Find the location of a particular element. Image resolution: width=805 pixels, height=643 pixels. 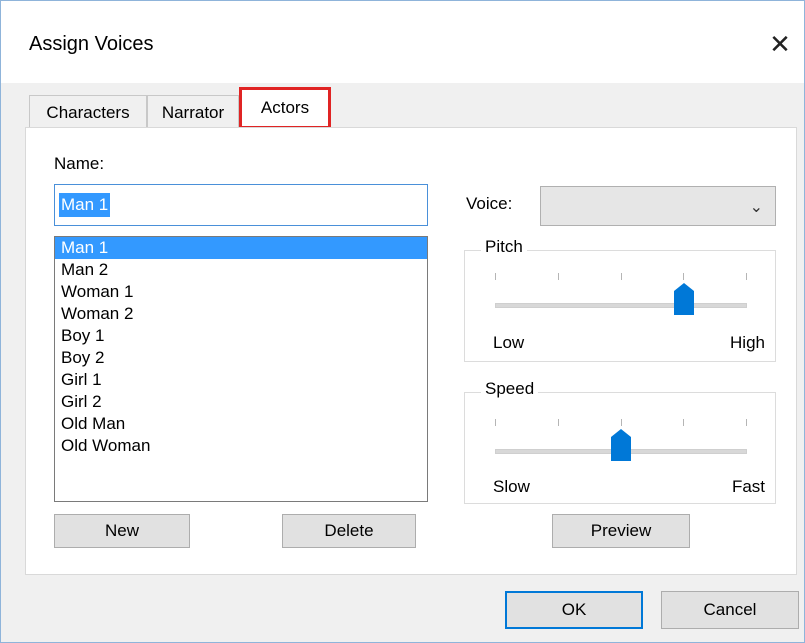

pitch-high-label: High is located at coordinates (747, 342).